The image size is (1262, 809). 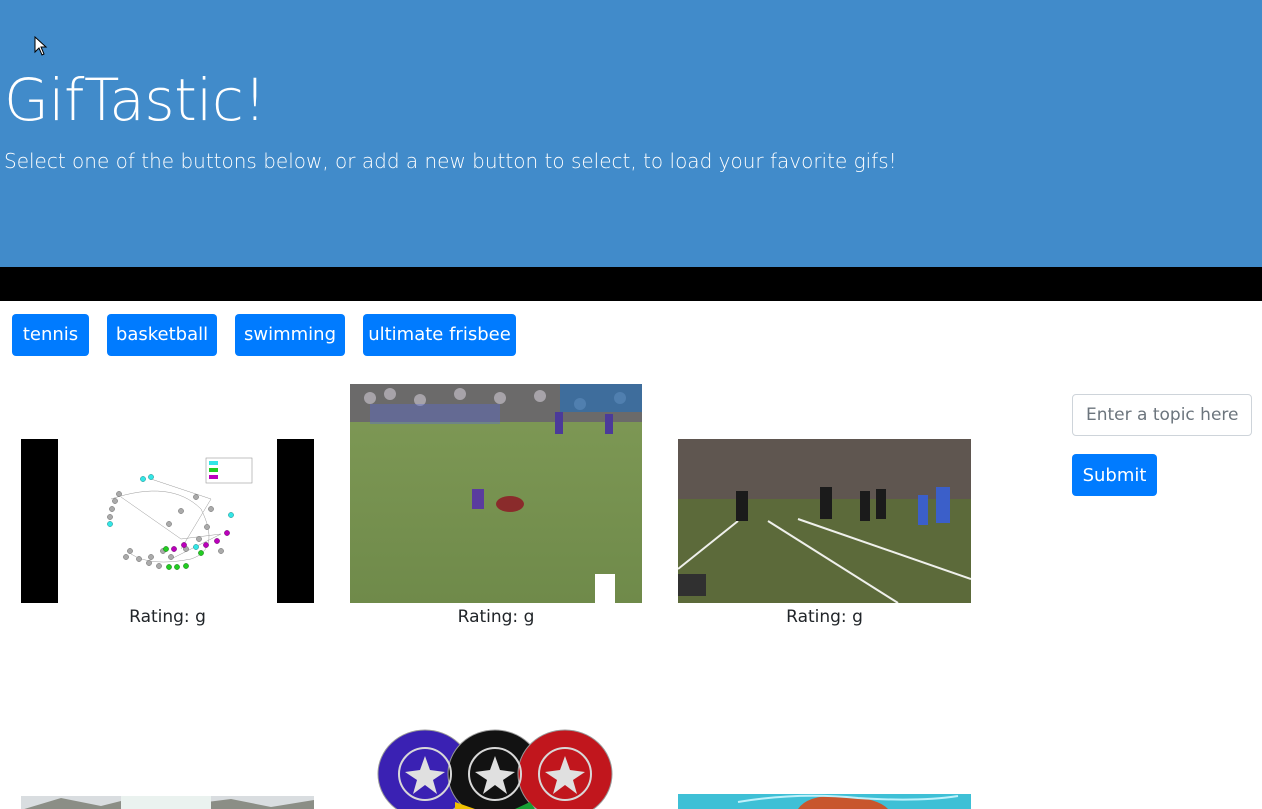 What do you see at coordinates (439, 335) in the screenshot?
I see `topic-button-ultimate-frisbee: ultimate frisbee` at bounding box center [439, 335].